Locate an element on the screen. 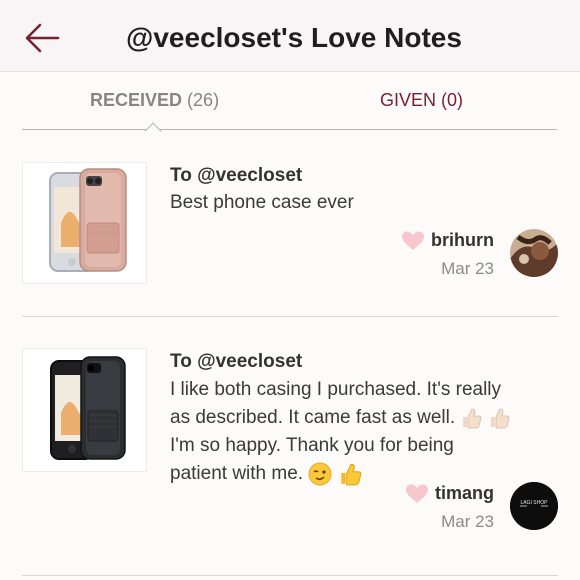 The width and height of the screenshot is (580, 580). sender-username: brihurn is located at coordinates (462, 240).